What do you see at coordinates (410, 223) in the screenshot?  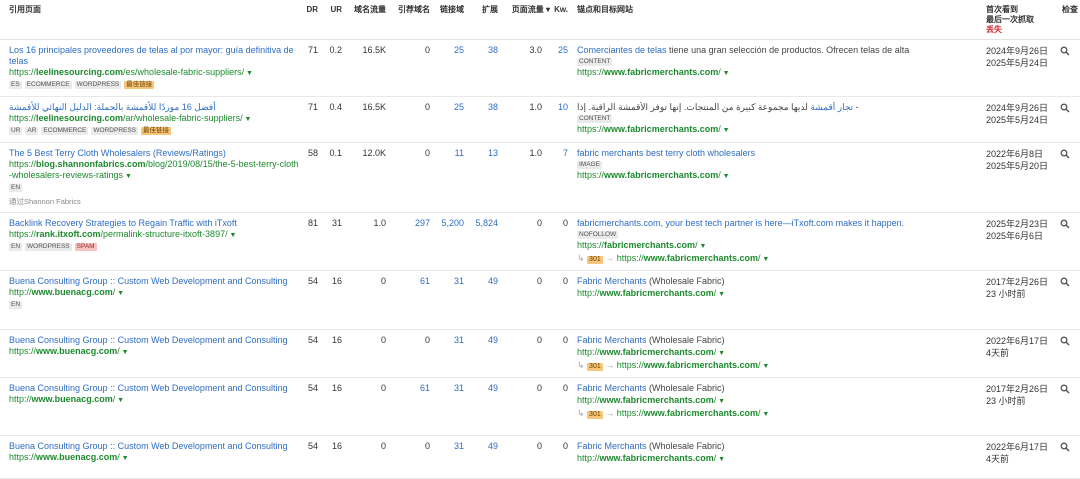 I see `cell-ref-domains: 297` at bounding box center [410, 223].